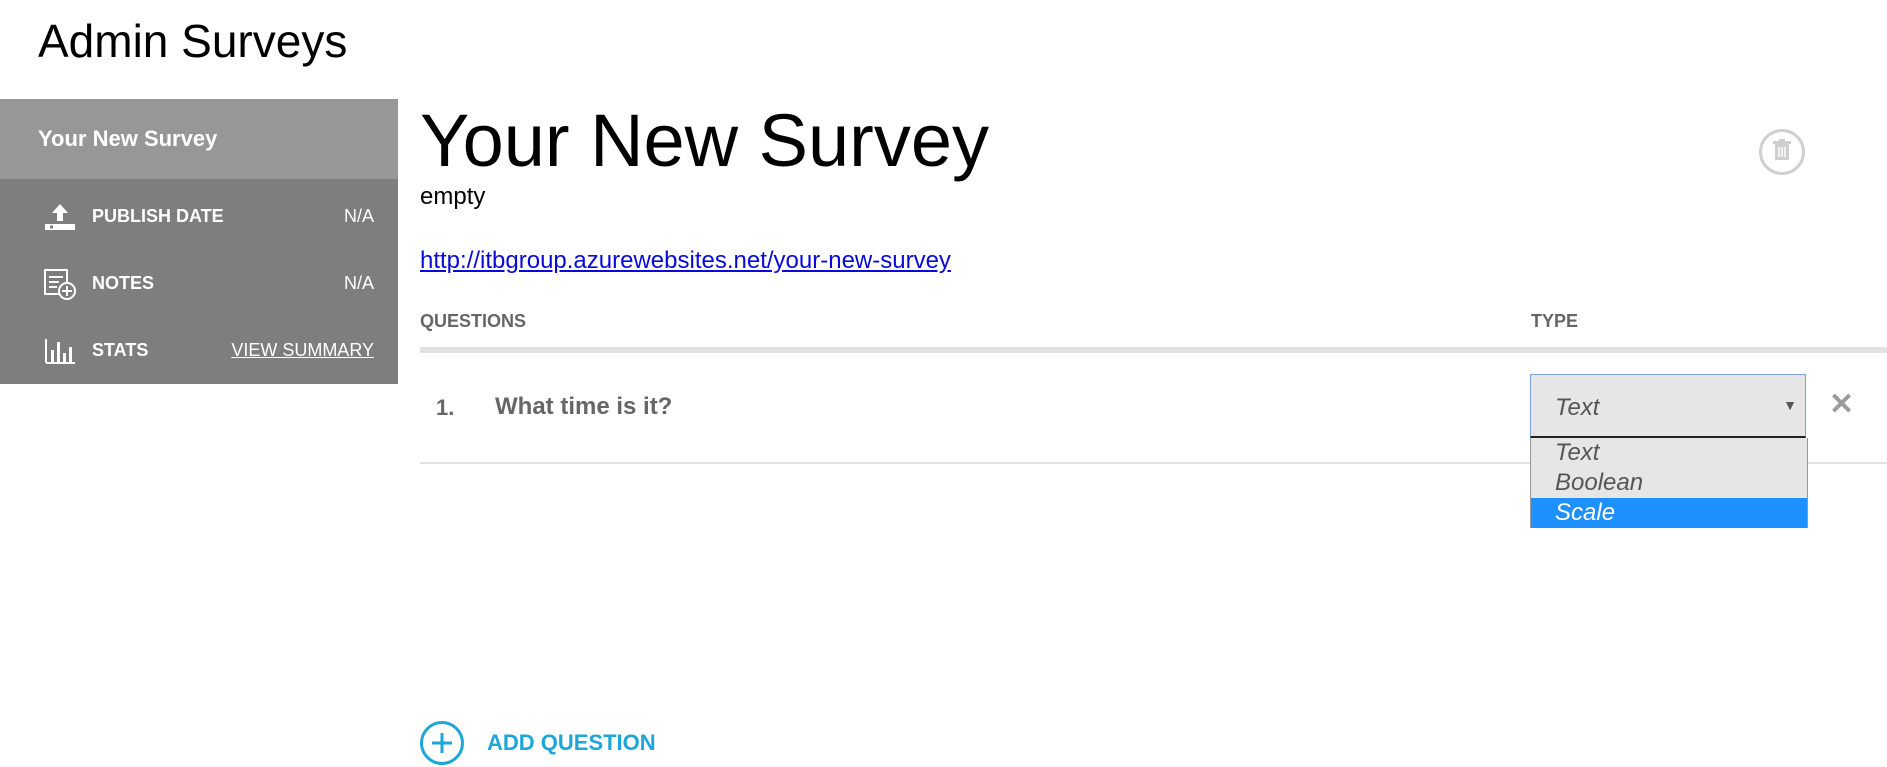 The image size is (1887, 767). What do you see at coordinates (1669, 453) in the screenshot?
I see `type-option-text: Text` at bounding box center [1669, 453].